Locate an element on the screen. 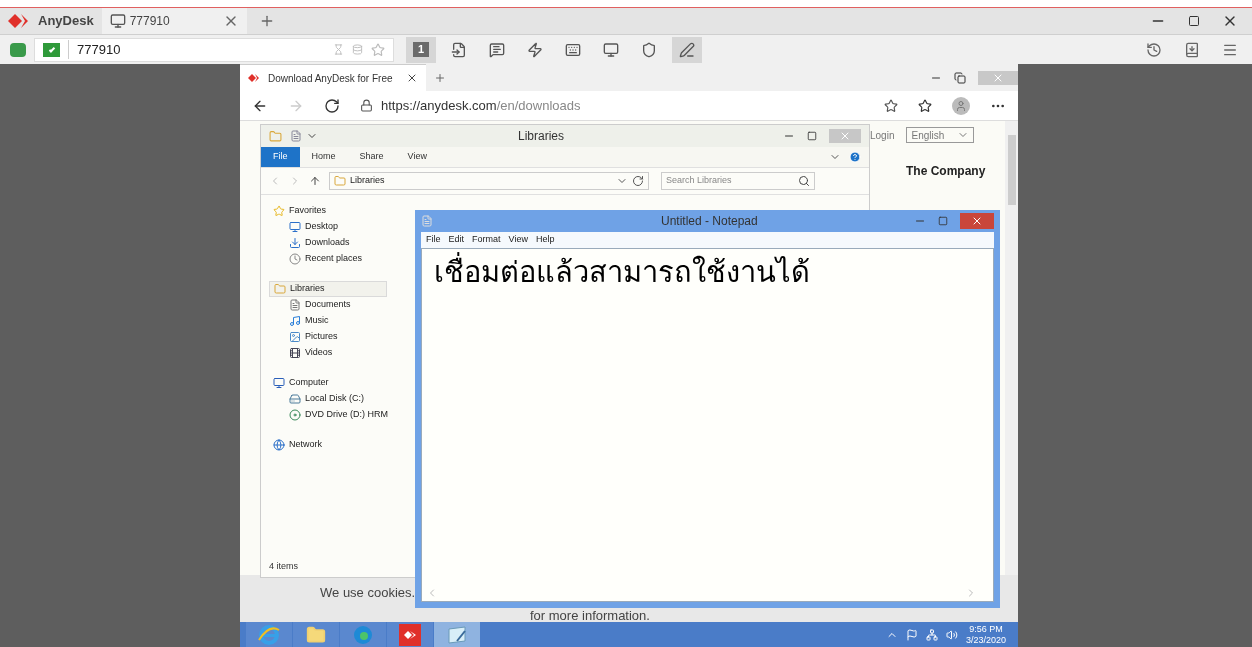 The height and width of the screenshot is (647, 1252). breadcrumb: Libraries is located at coordinates (367, 181).